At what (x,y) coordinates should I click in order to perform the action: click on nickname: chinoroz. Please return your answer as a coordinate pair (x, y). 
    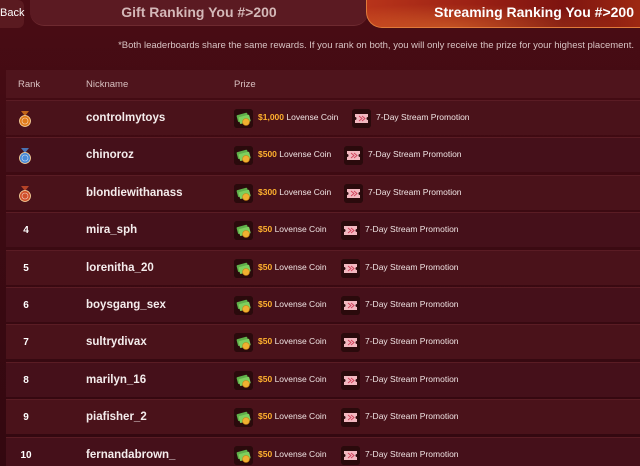
    Looking at the image, I should click on (110, 155).